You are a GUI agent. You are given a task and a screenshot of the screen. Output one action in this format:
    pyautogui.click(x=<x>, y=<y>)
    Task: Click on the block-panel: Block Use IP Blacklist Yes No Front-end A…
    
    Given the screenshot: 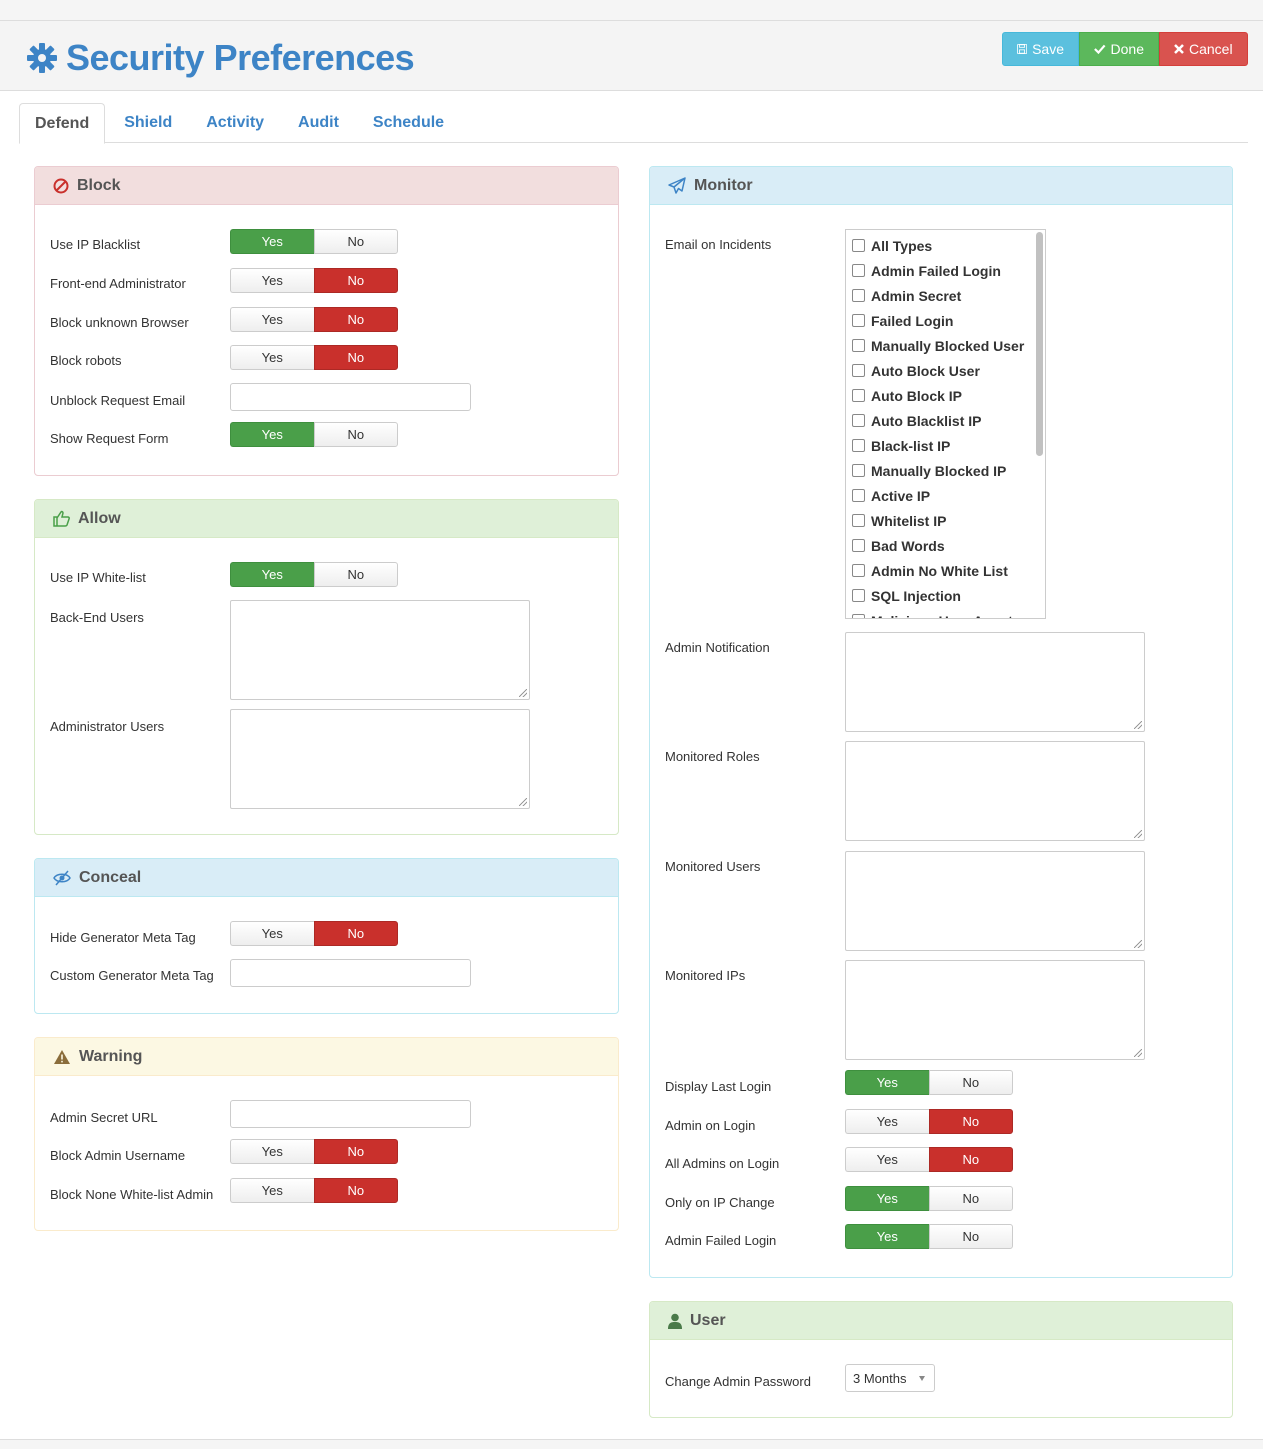 What is the action you would take?
    pyautogui.click(x=326, y=321)
    